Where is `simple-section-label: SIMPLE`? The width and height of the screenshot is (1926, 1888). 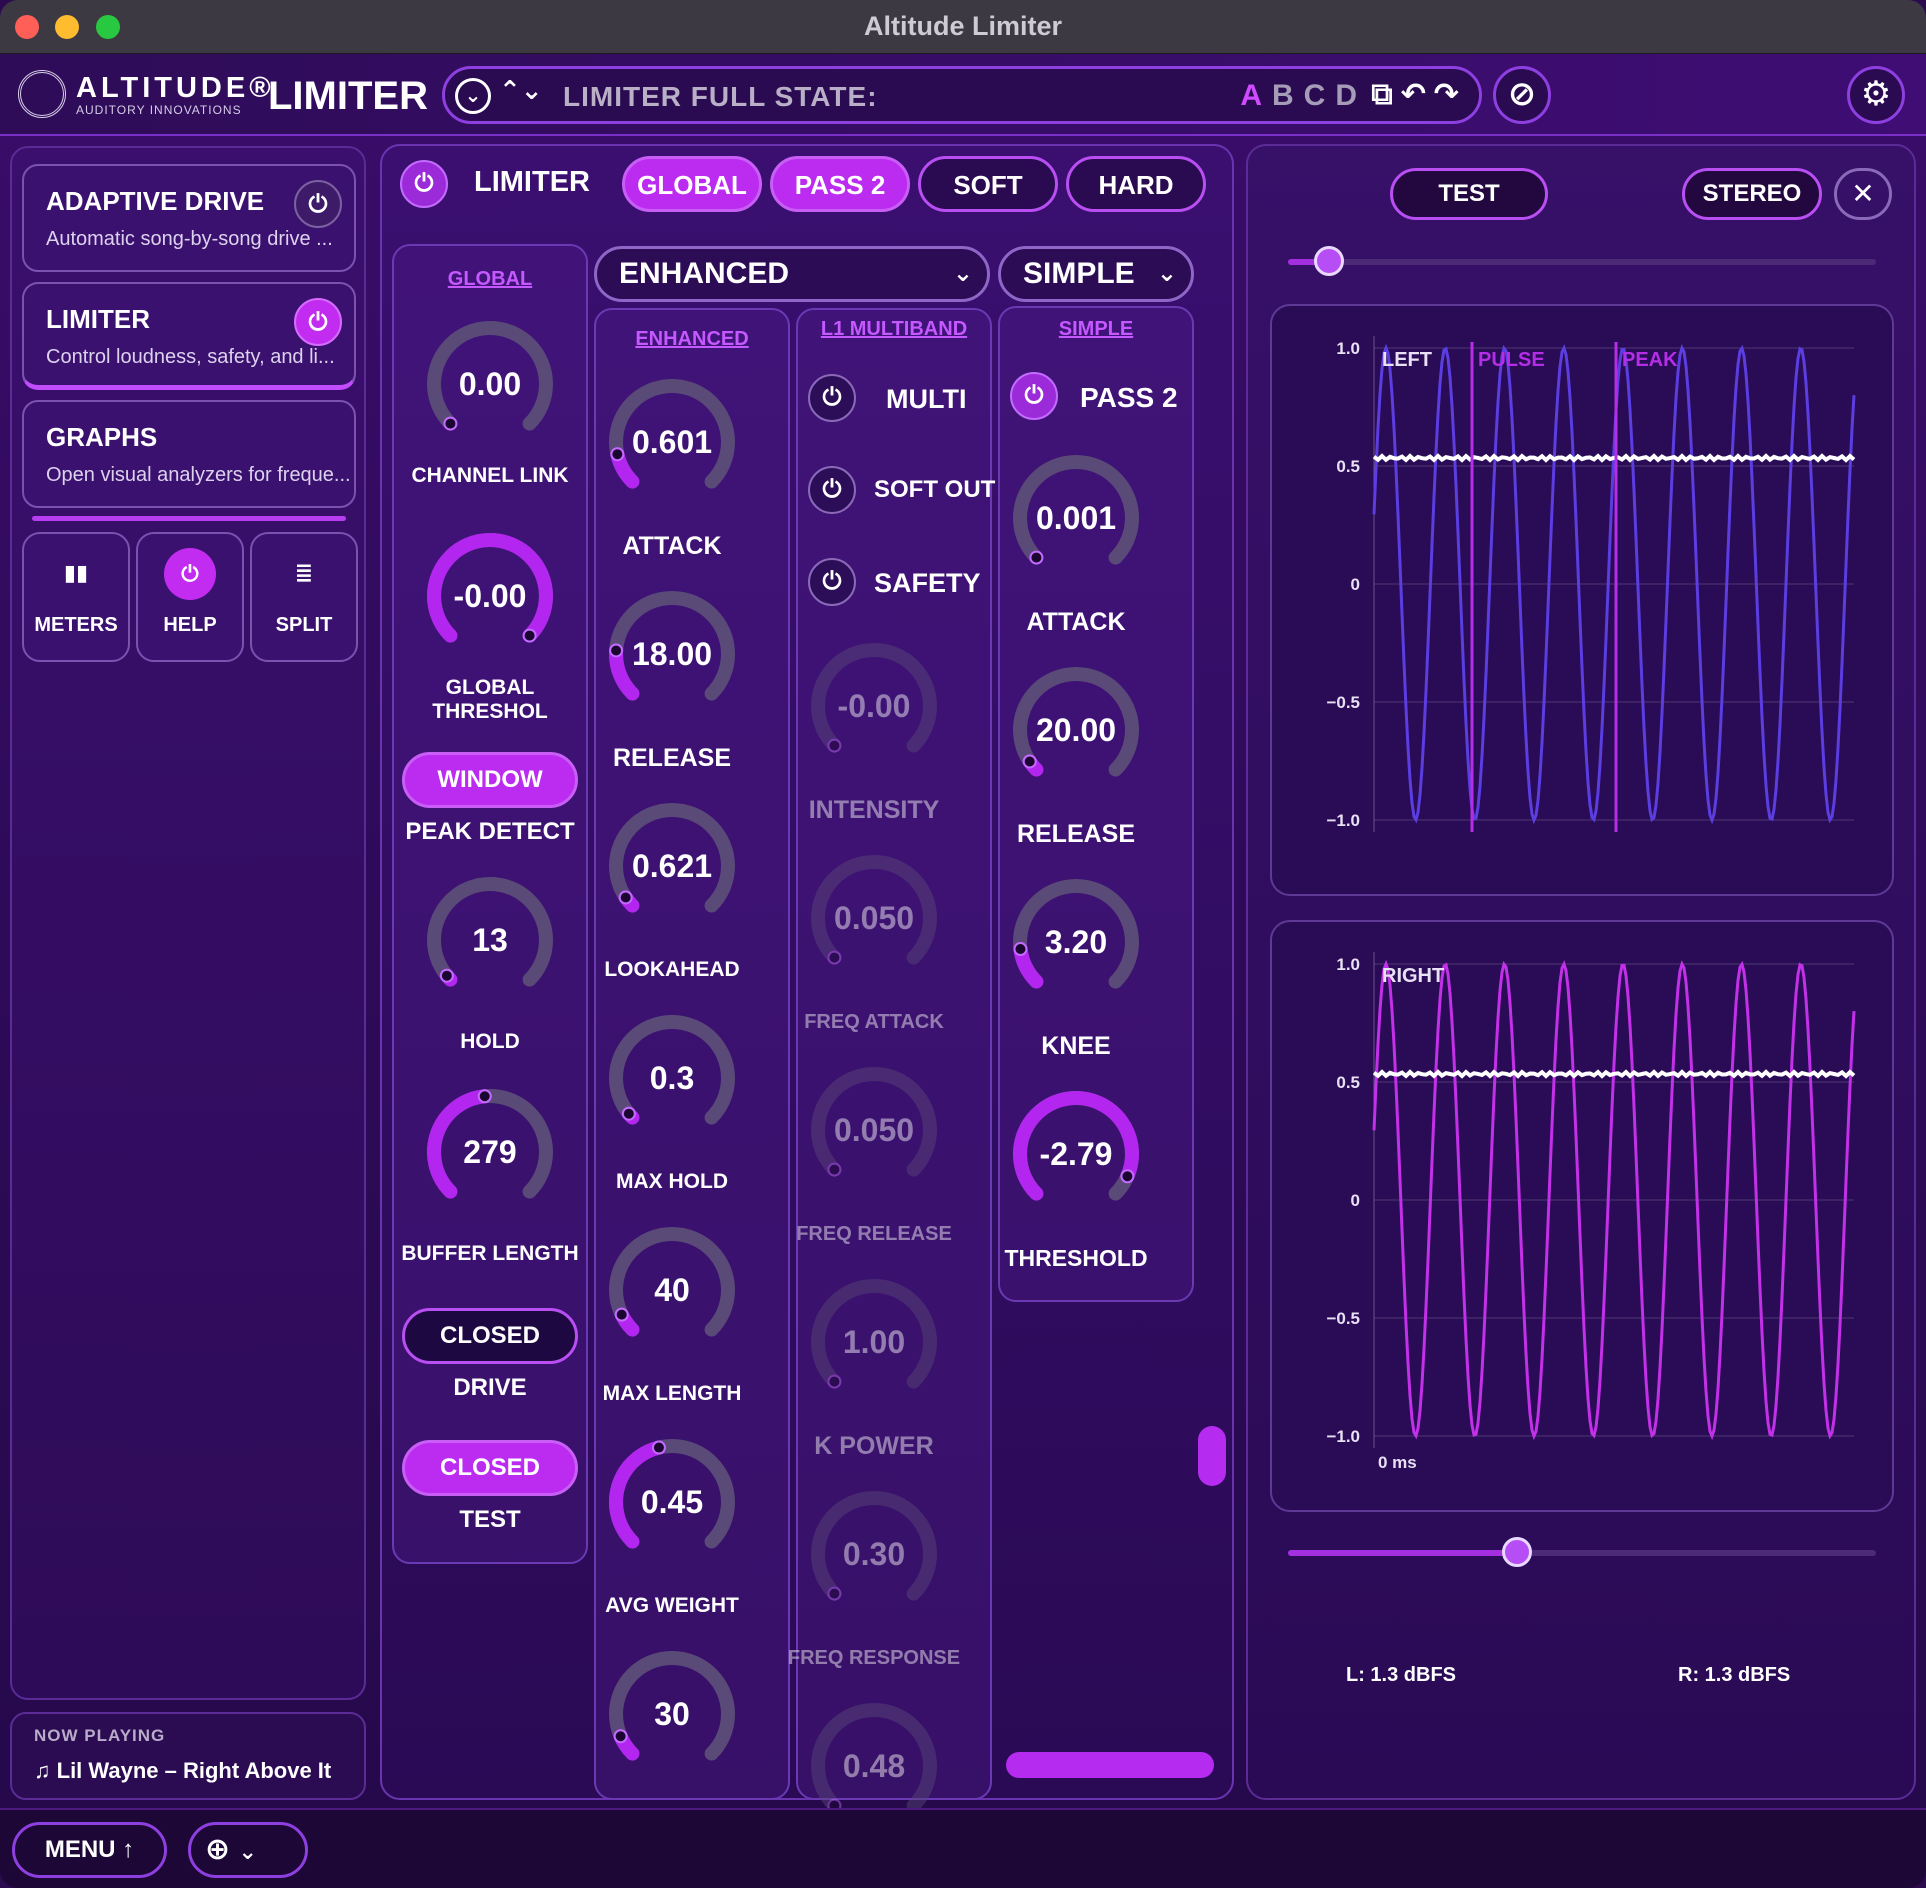 simple-section-label: SIMPLE is located at coordinates (1096, 329).